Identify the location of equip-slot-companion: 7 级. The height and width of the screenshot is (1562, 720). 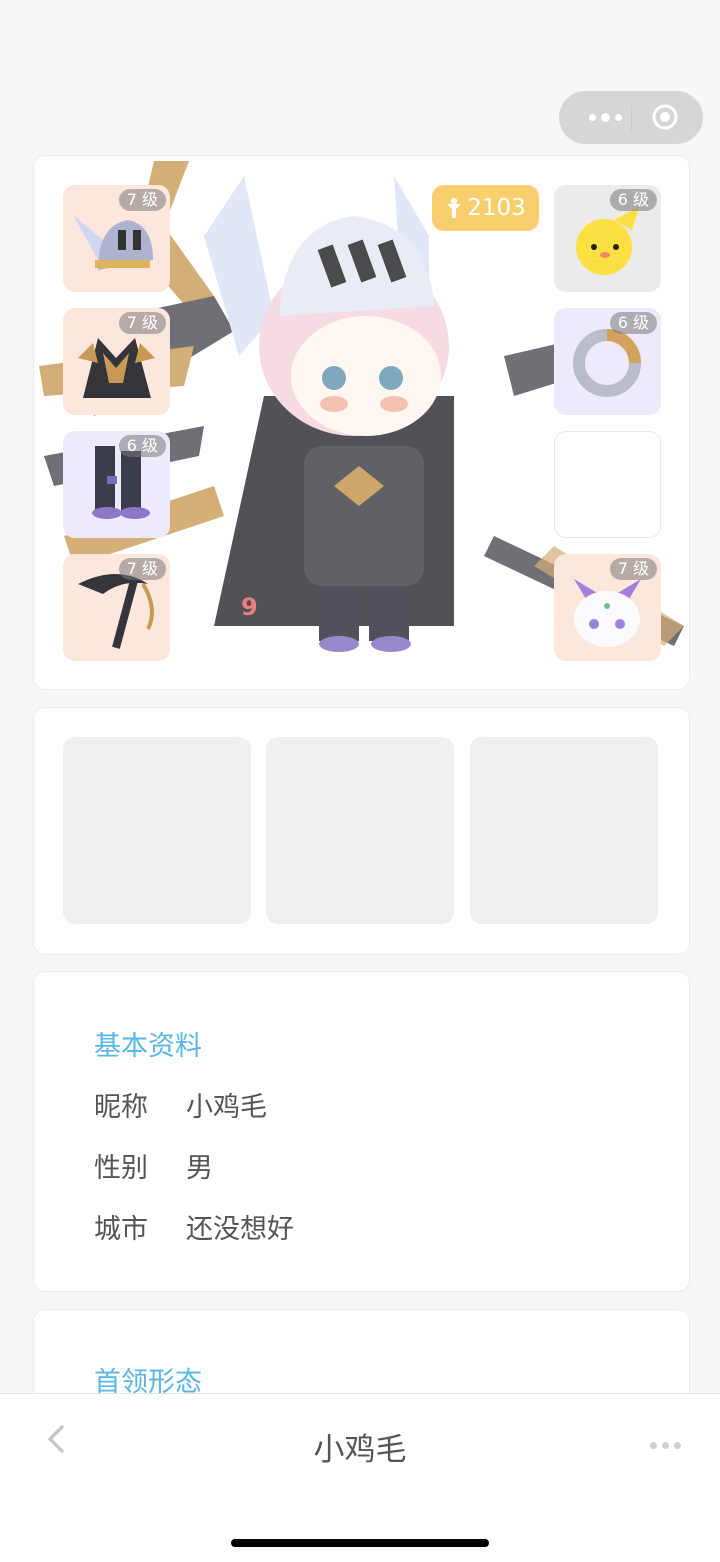
(607, 607).